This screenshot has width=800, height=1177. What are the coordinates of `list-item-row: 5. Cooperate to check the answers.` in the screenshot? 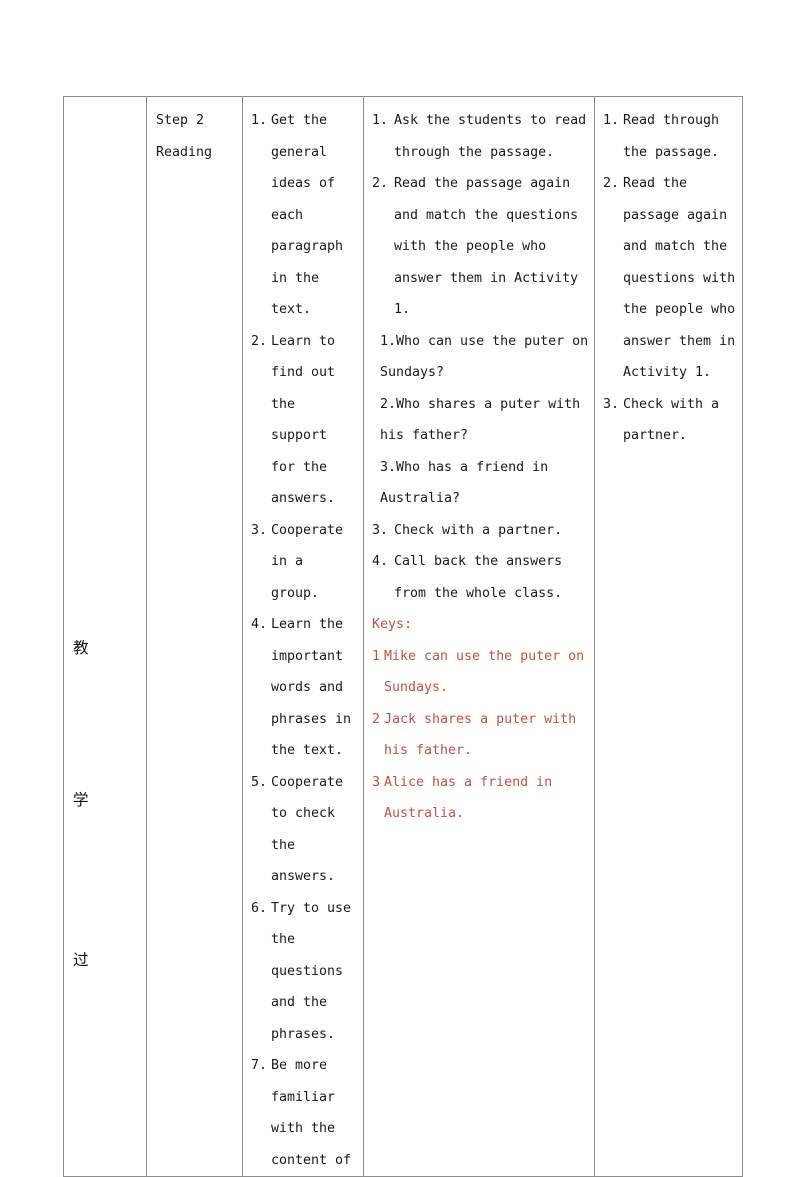 It's located at (304, 830).